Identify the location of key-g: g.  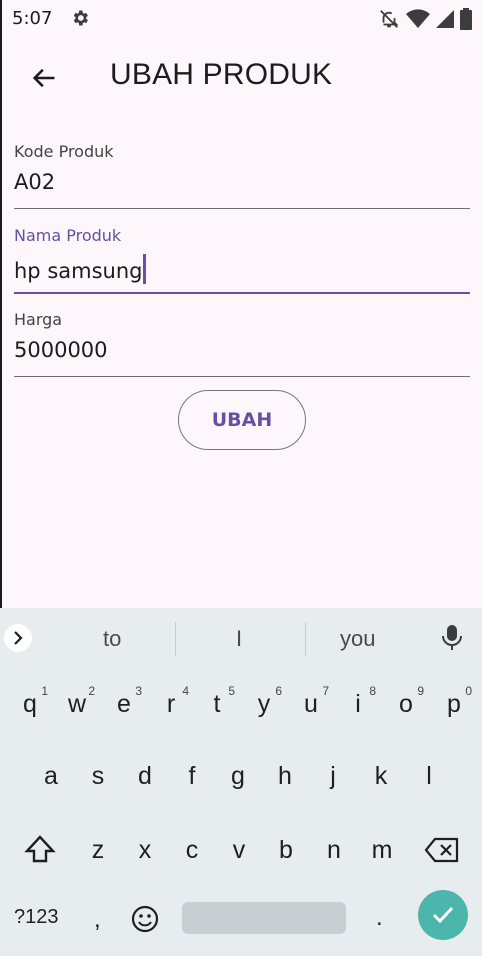
(238, 776).